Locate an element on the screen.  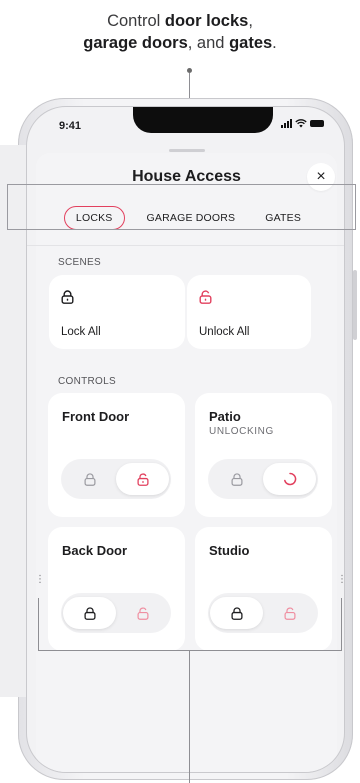
scene-label: Unlock All is located at coordinates (224, 332).